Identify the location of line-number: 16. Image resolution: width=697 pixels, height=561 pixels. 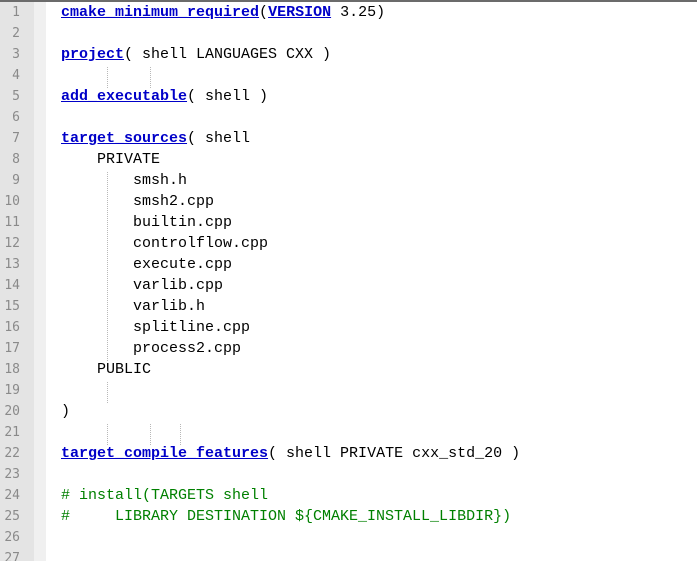
(12, 327).